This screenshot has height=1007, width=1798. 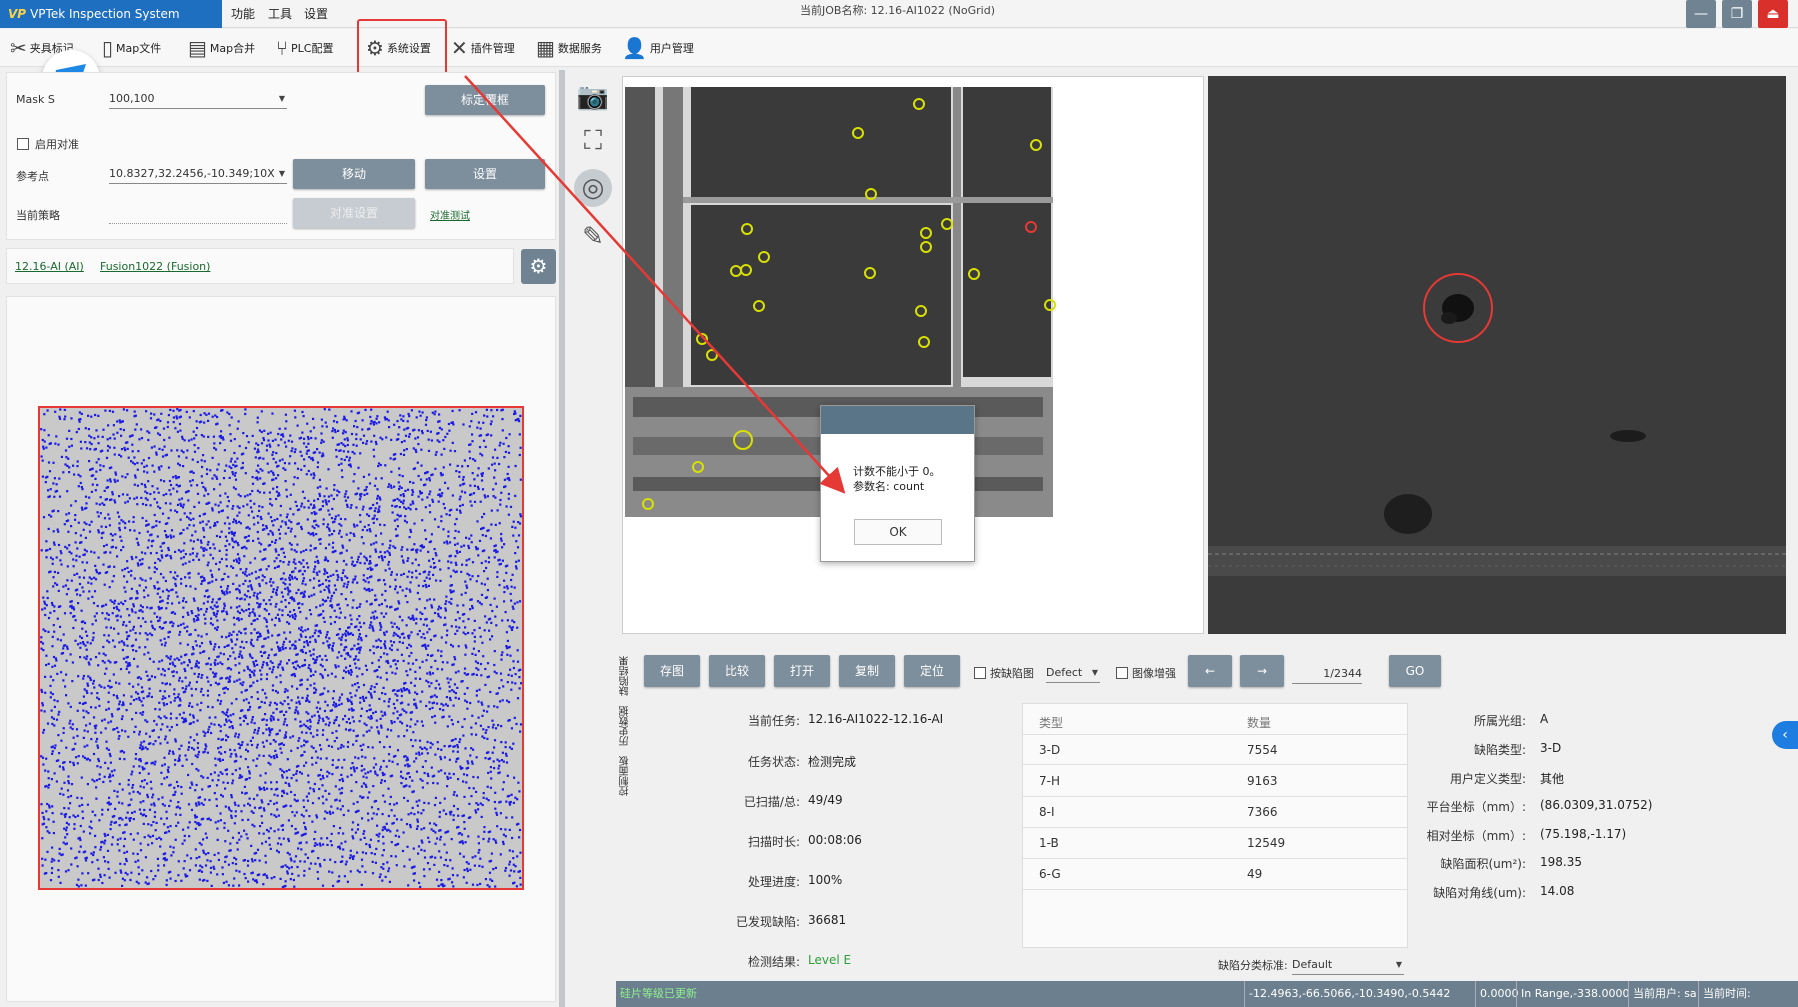 I want to click on locate-button: 定位, so click(x=932, y=671).